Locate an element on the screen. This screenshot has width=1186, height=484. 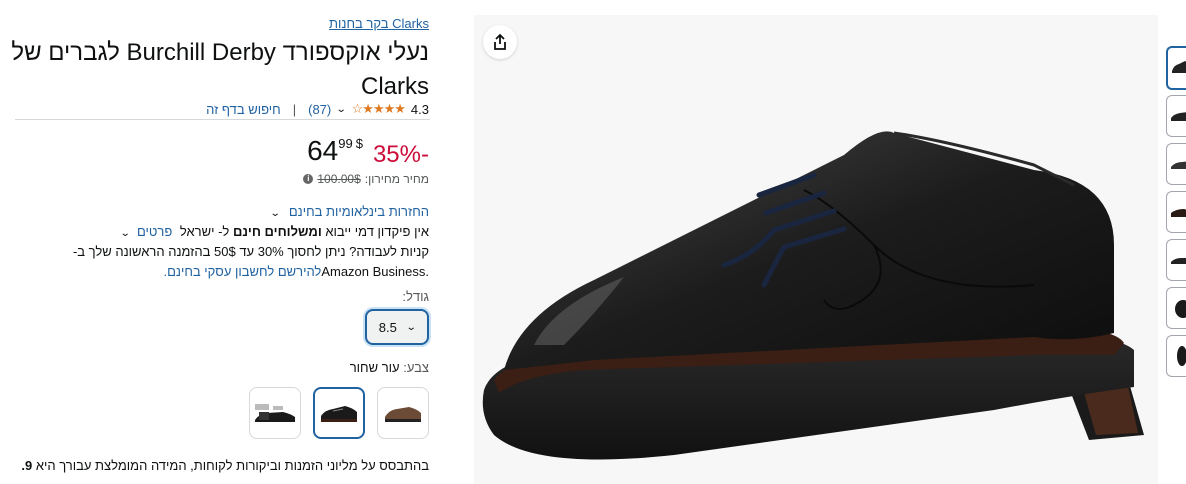
share-button is located at coordinates (500, 42).